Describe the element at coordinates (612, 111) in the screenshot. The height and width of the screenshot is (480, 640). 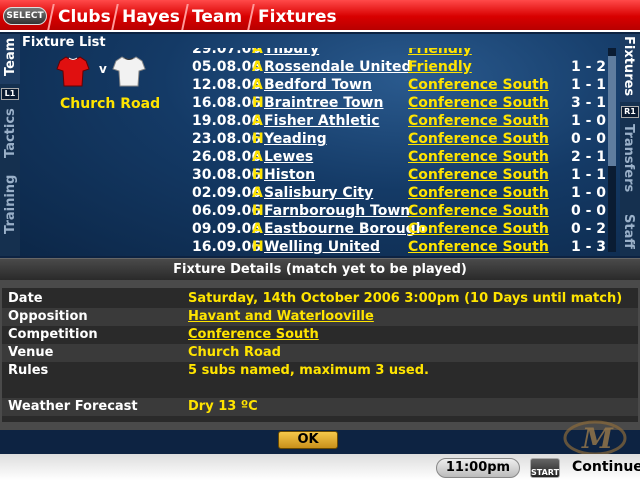
I see `scrollbar-thumb` at that location.